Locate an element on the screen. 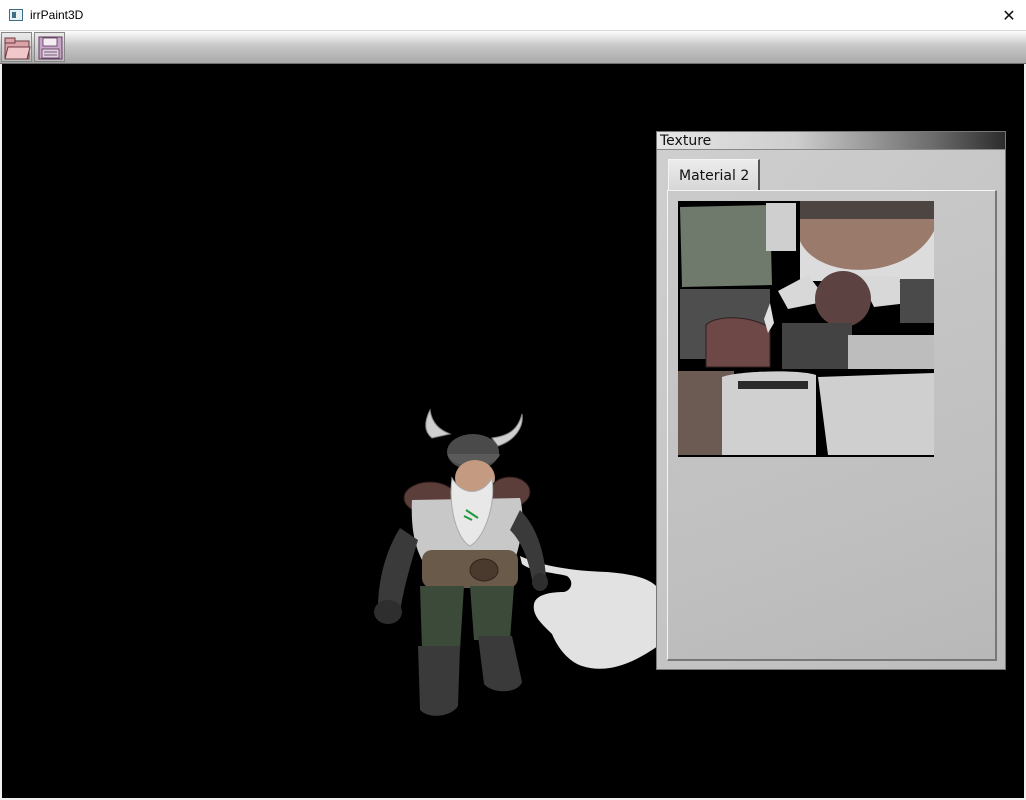 The height and width of the screenshot is (800, 1026). tab-material-2: Material 2 is located at coordinates (714, 174).